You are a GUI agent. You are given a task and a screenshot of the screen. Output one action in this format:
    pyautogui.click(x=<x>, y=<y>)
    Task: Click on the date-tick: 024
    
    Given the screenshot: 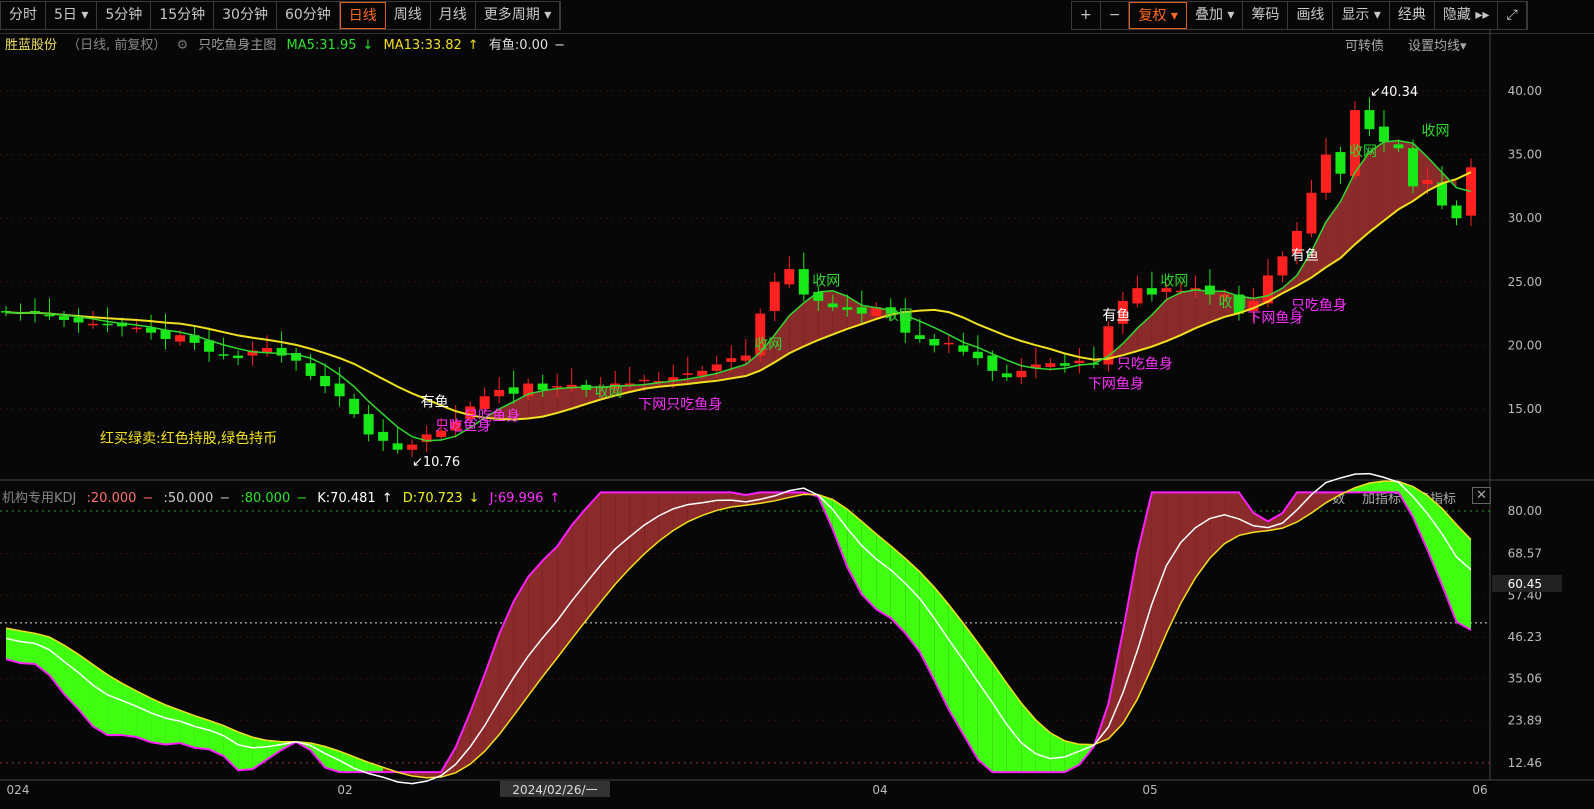 What is the action you would take?
    pyautogui.click(x=18, y=790)
    